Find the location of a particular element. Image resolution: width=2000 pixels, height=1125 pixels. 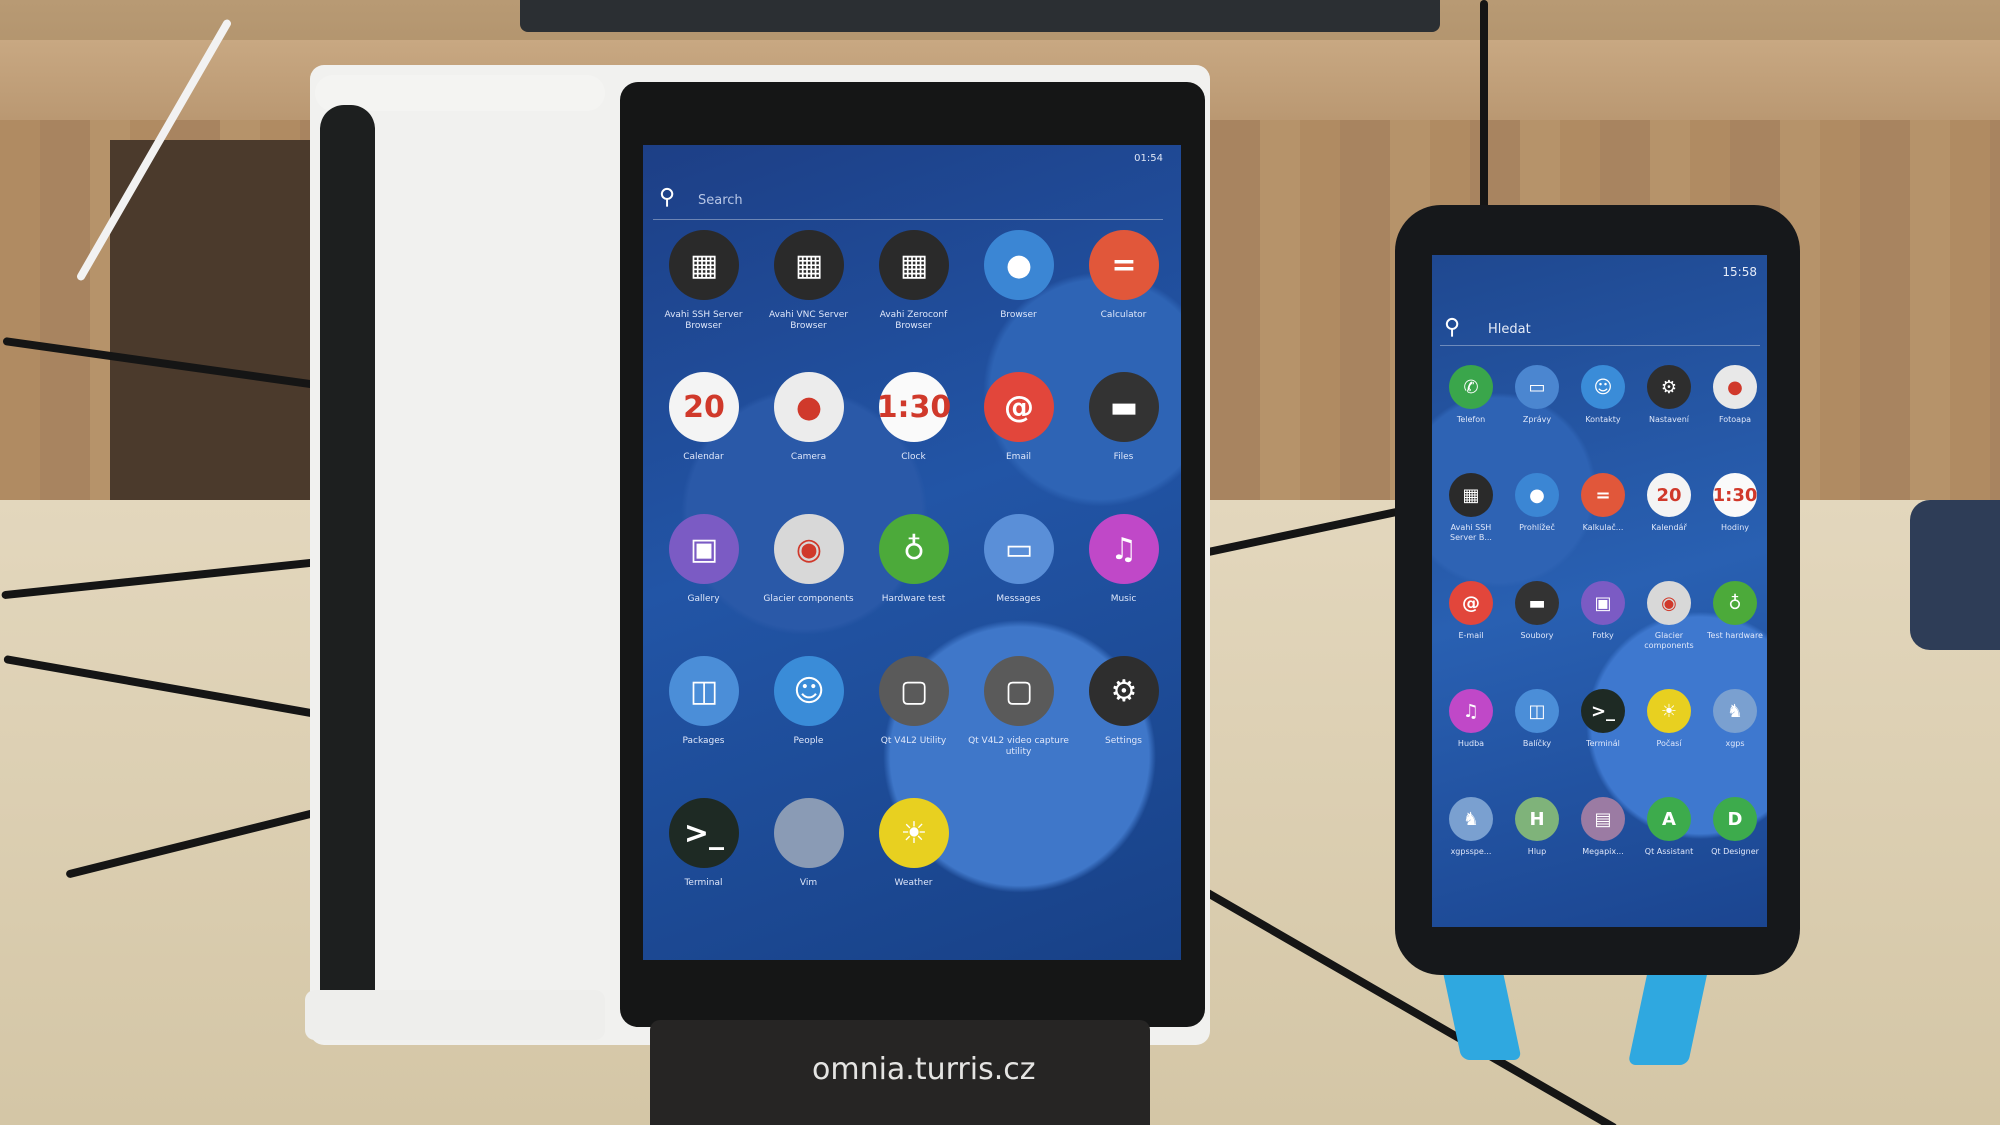

tablet-app-item: ▬ Files is located at coordinates (1123, 427).